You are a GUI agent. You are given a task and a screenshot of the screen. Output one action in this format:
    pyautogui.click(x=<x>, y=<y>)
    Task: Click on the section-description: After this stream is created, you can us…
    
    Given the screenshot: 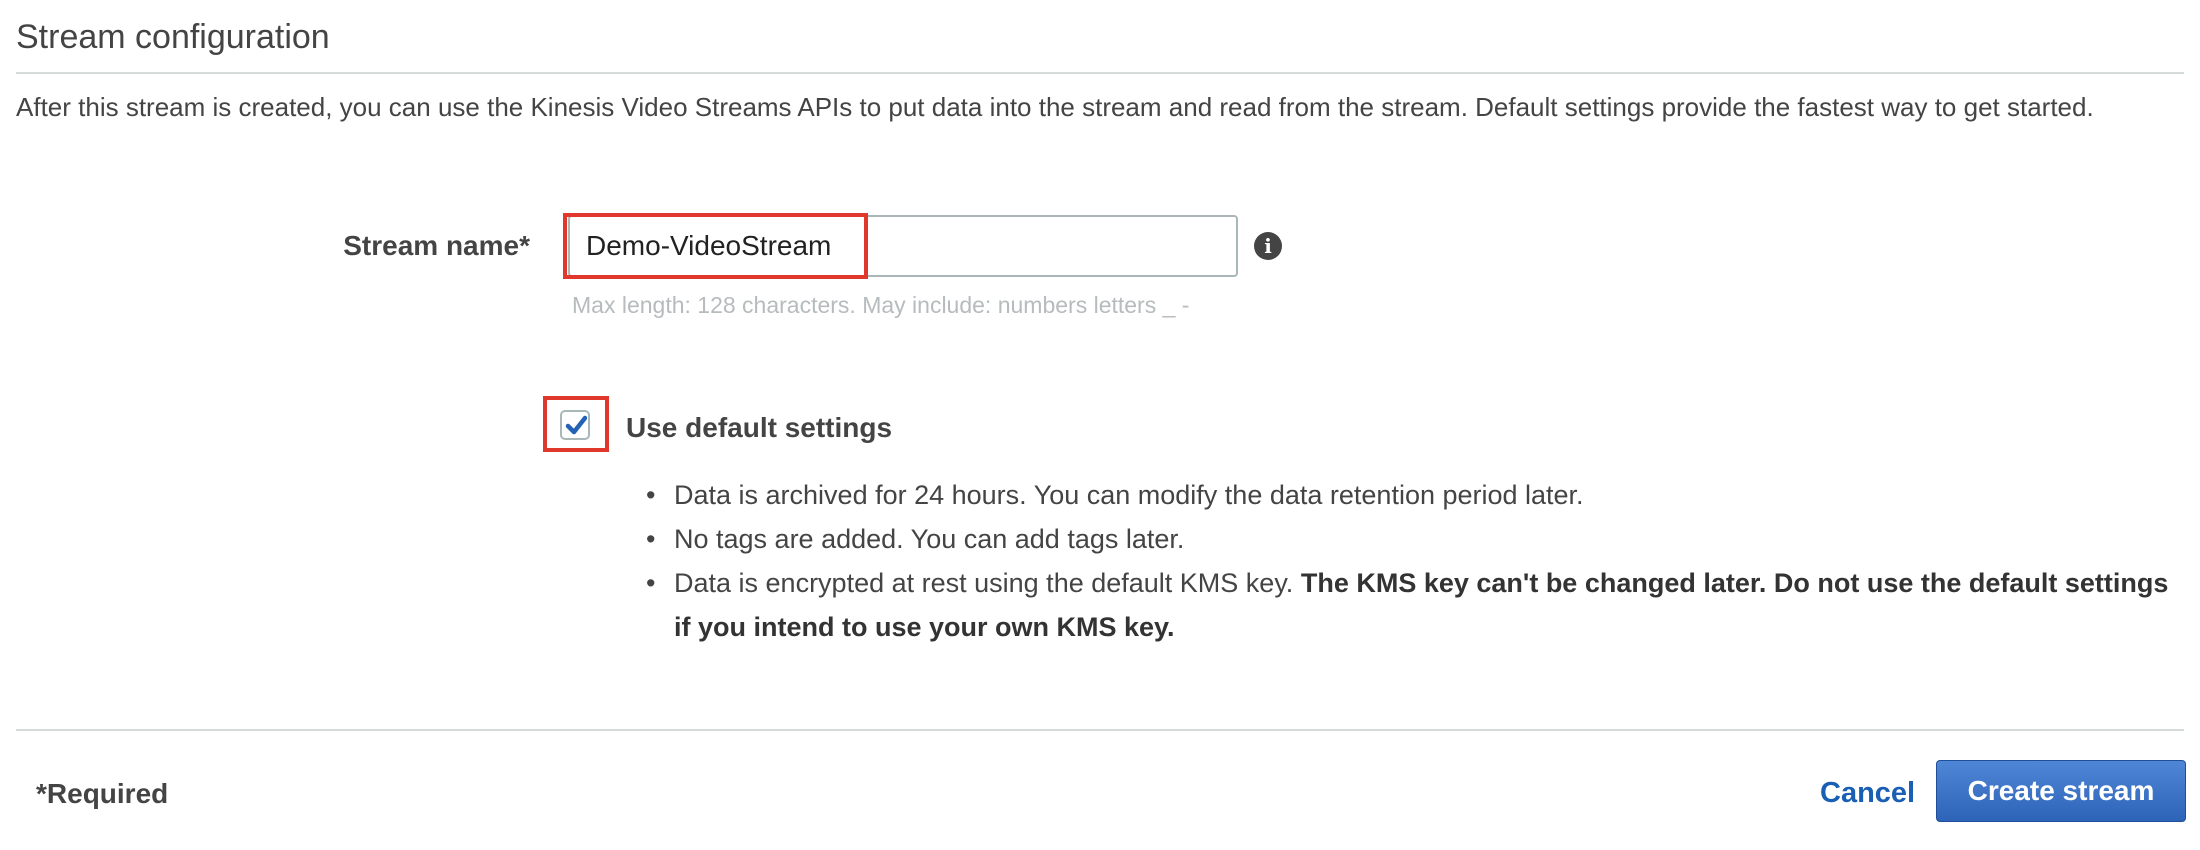 What is the action you would take?
    pyautogui.click(x=1055, y=107)
    